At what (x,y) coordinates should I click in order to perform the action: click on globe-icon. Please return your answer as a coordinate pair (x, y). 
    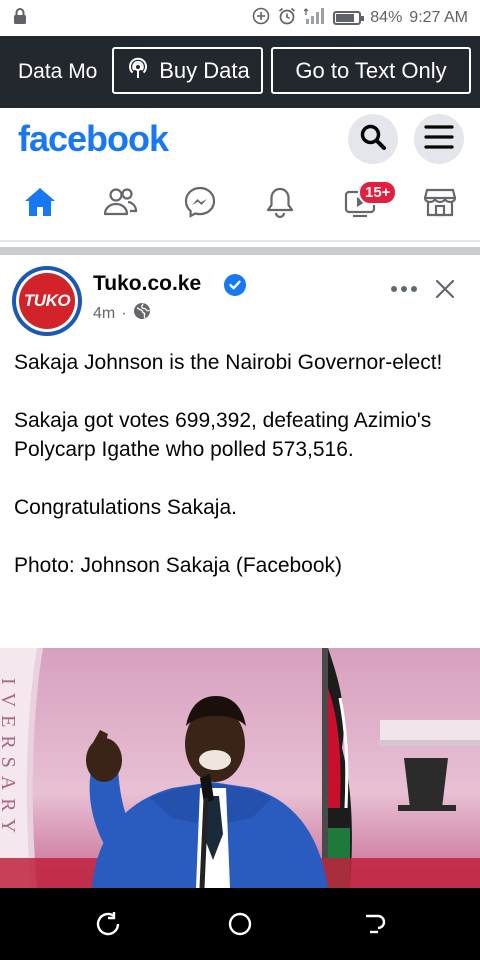
    Looking at the image, I should click on (142, 313).